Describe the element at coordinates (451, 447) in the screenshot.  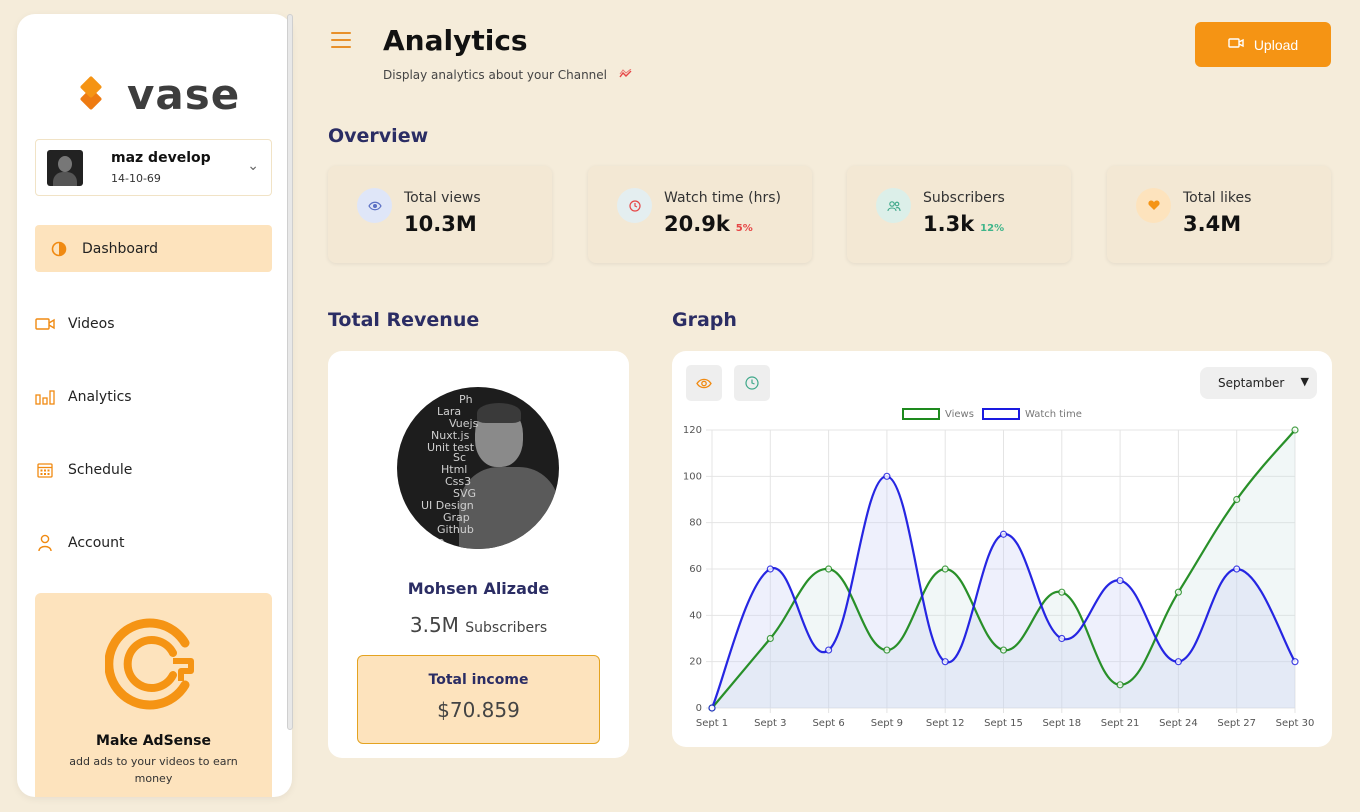
I see `avatar-word: Unit test` at that location.